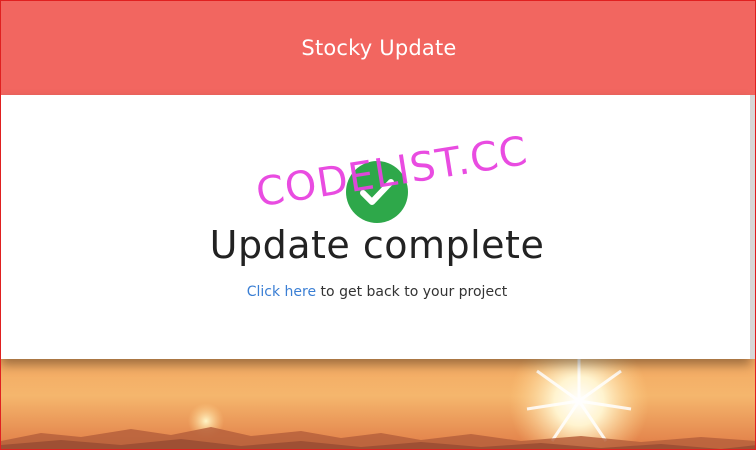 The image size is (756, 450). I want to click on app-title: Stocky Update, so click(379, 48).